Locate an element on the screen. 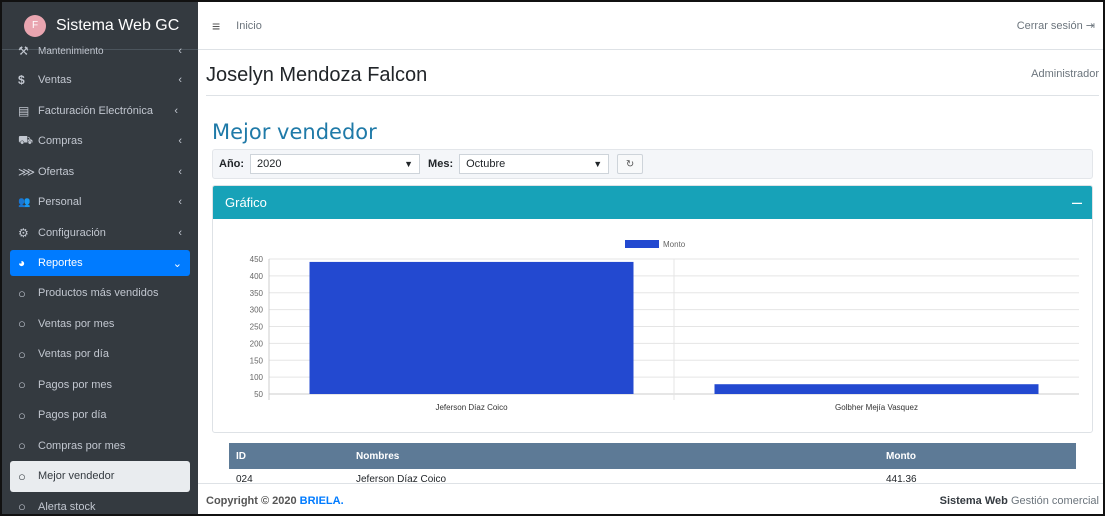  sidebar-subitem-pagos-dia: ○ Pagos por día is located at coordinates (100, 415).